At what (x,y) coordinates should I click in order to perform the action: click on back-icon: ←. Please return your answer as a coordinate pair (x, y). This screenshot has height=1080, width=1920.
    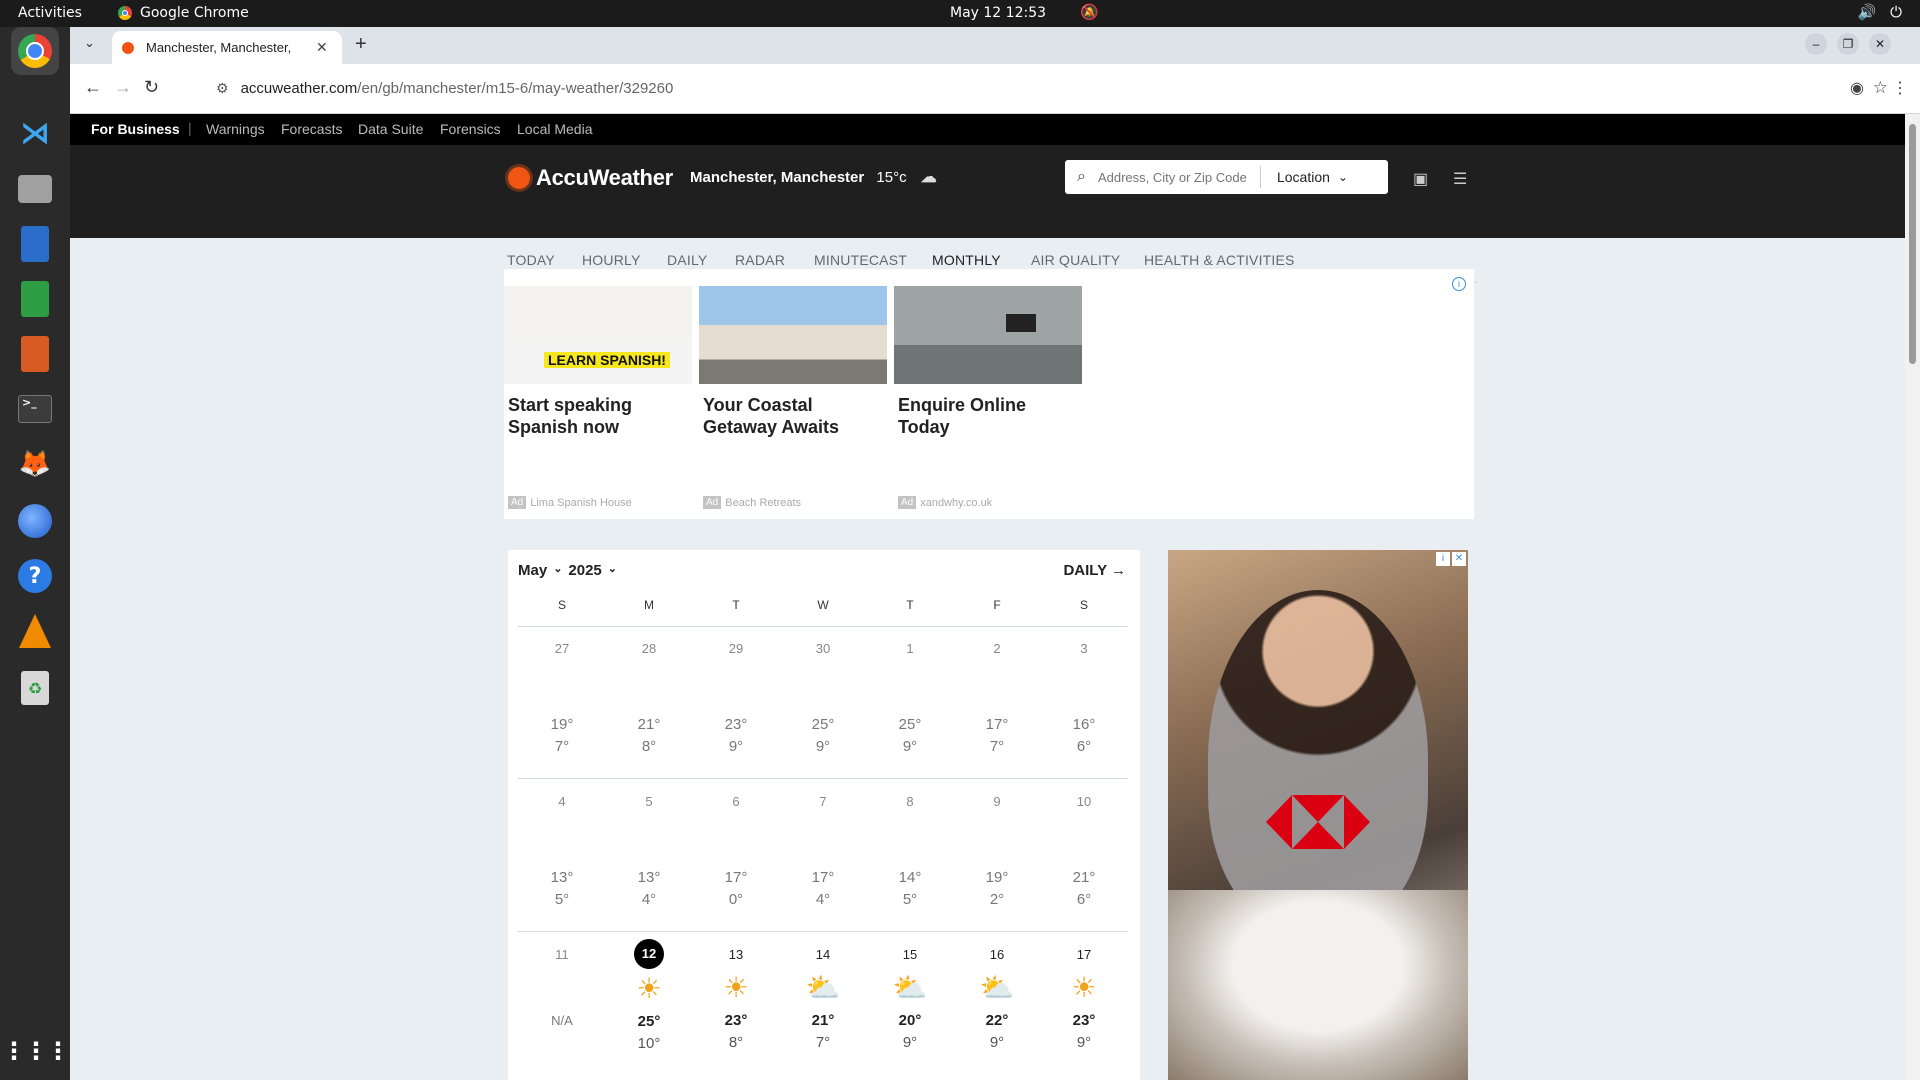
    Looking at the image, I should click on (93, 87).